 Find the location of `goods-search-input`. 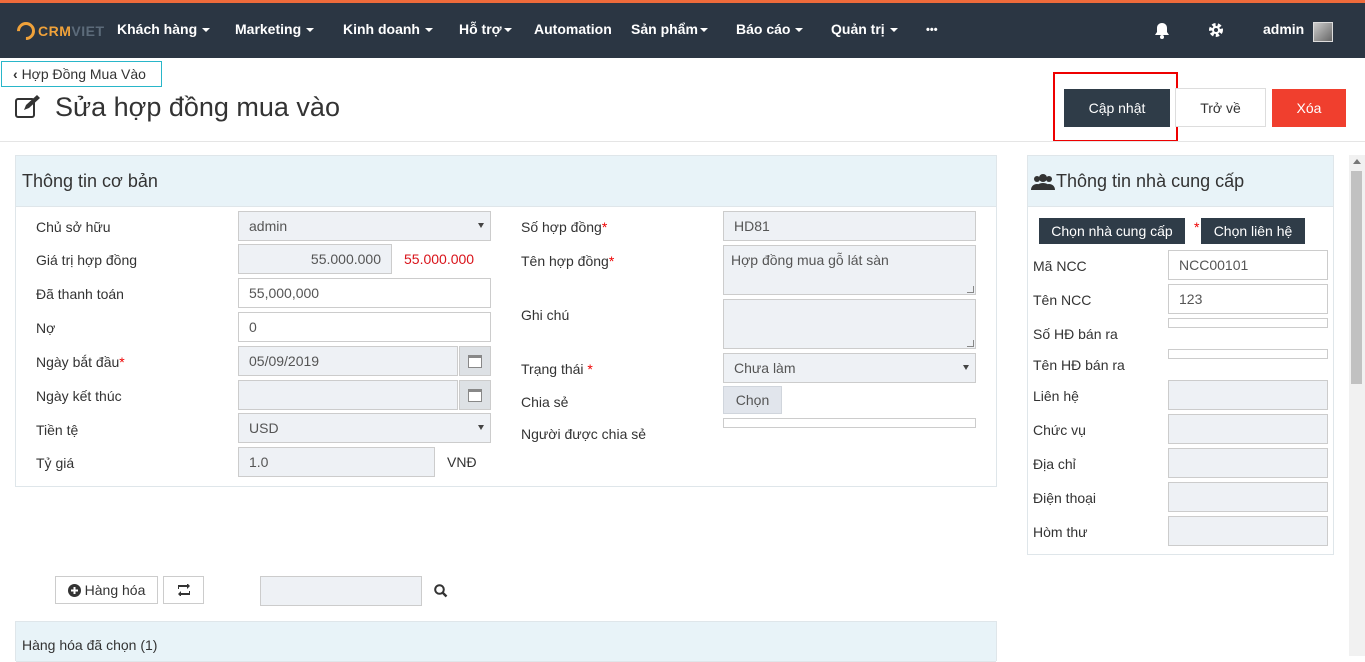

goods-search-input is located at coordinates (341, 591).